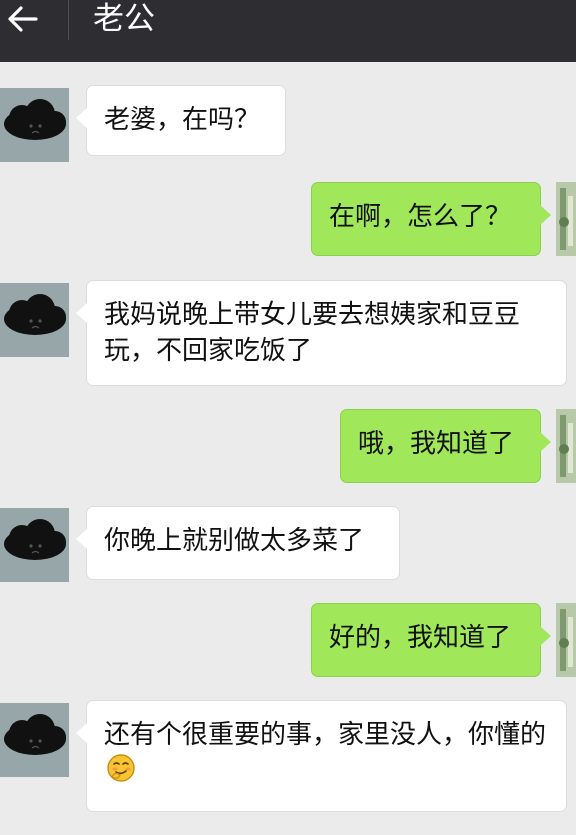  I want to click on message-text: 在啊，怎么了？, so click(420, 217).